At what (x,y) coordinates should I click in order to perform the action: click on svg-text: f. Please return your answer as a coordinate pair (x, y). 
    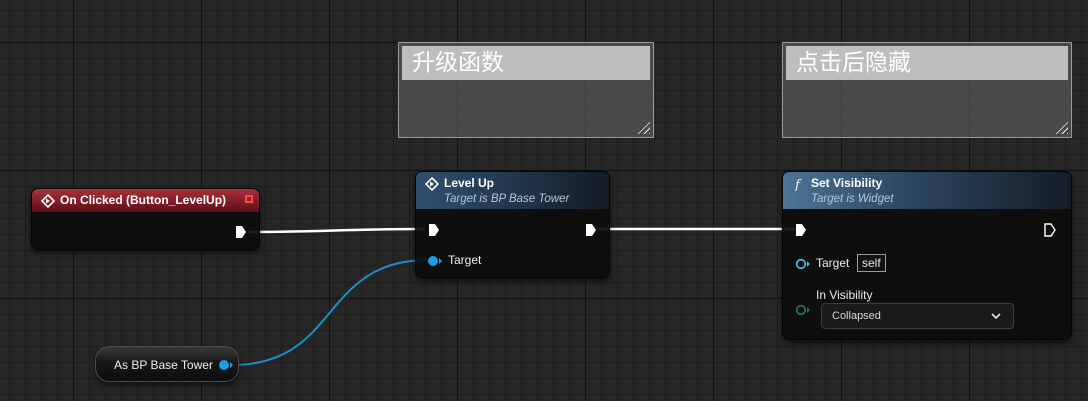
    Looking at the image, I should click on (798, 184).